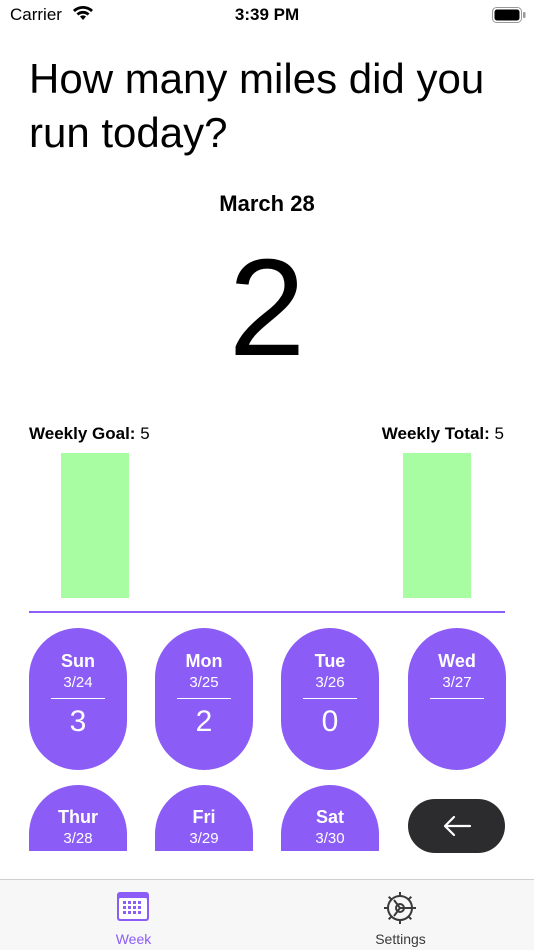  Describe the element at coordinates (145, 433) in the screenshot. I see `weekly-goal-value: 5` at that location.